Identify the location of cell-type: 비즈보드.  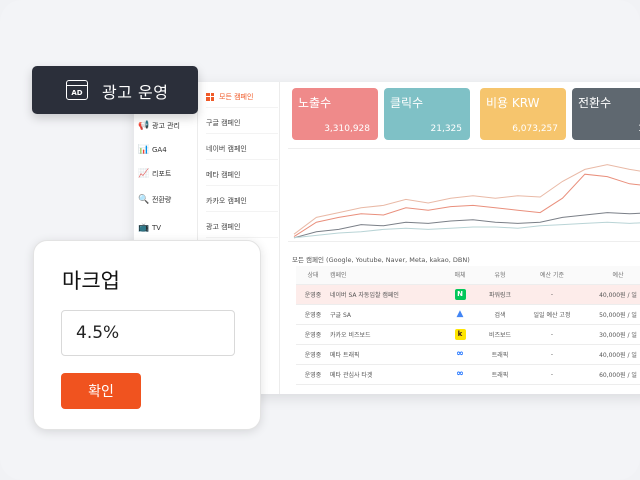
(500, 334).